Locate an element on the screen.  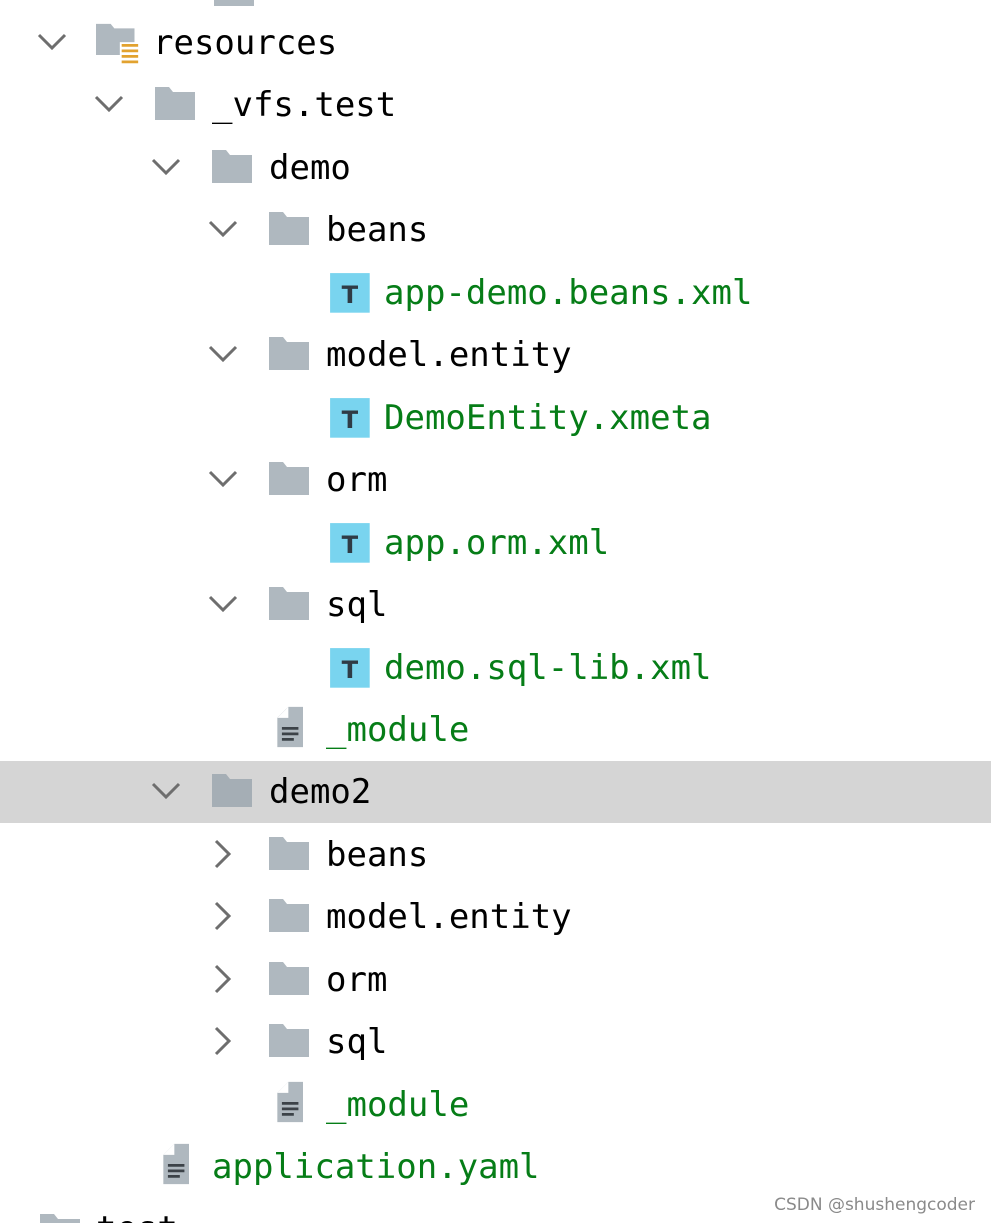
tree-row-demo2-module: _module is located at coordinates (495, 1105).